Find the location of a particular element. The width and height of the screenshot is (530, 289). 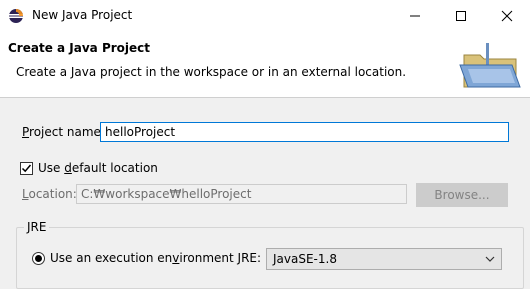

window-title: New Java Project is located at coordinates (82, 15).